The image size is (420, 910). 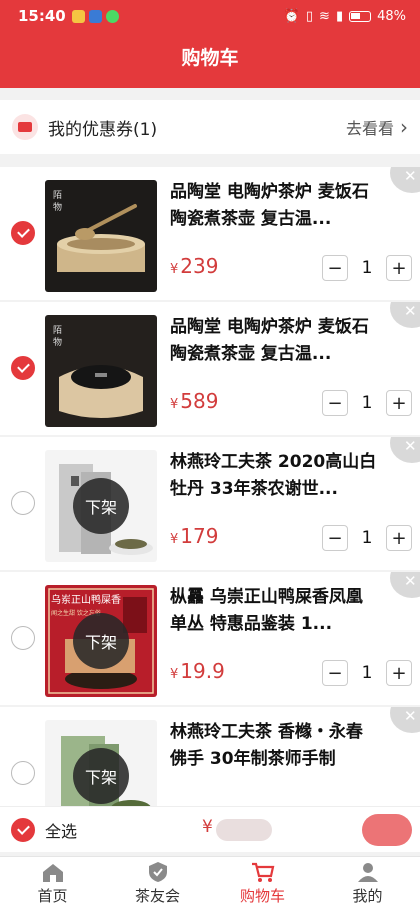 I want to click on app-notification-icon, so click(x=95, y=16).